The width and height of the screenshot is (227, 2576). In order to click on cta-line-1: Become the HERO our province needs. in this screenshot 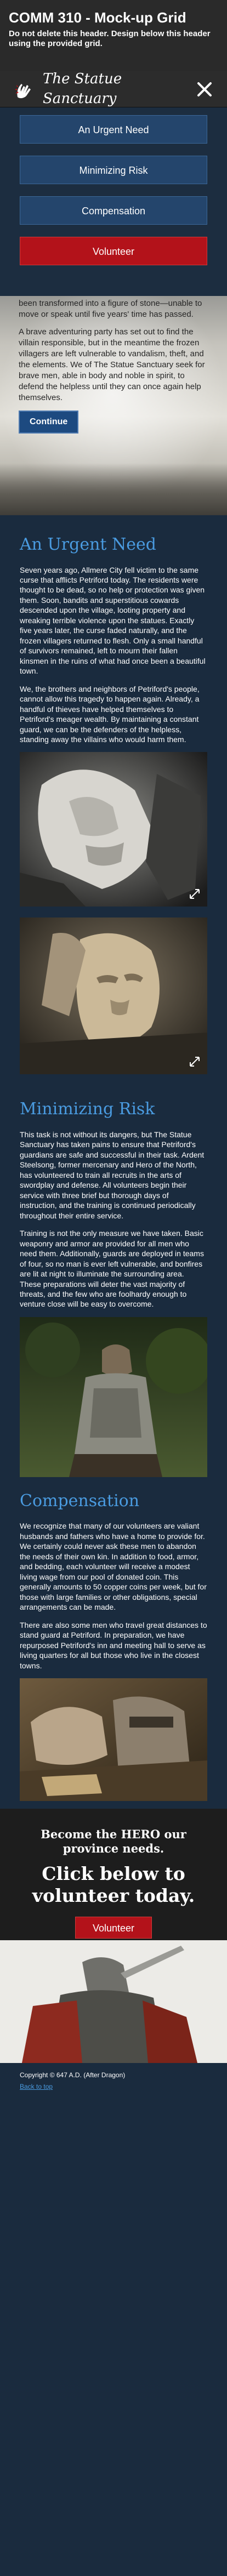, I will do `click(113, 1841)`.